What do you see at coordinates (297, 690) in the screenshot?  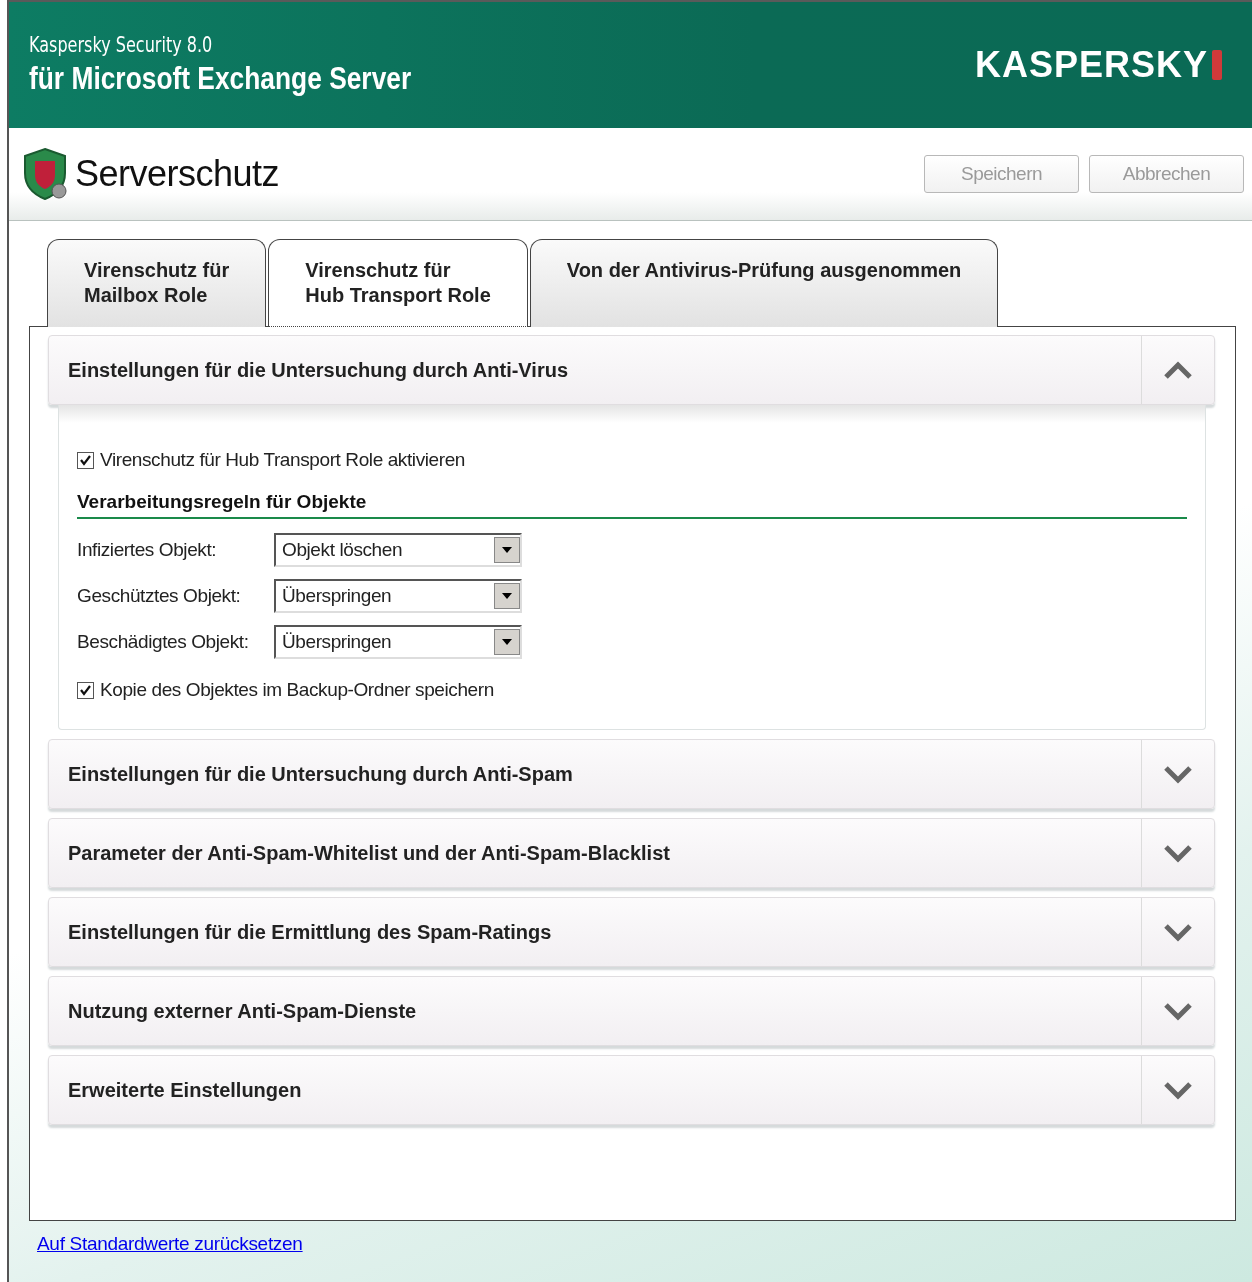 I see `checkbox-label: Kopie des Objektes im Backup-Ordner speichern` at bounding box center [297, 690].